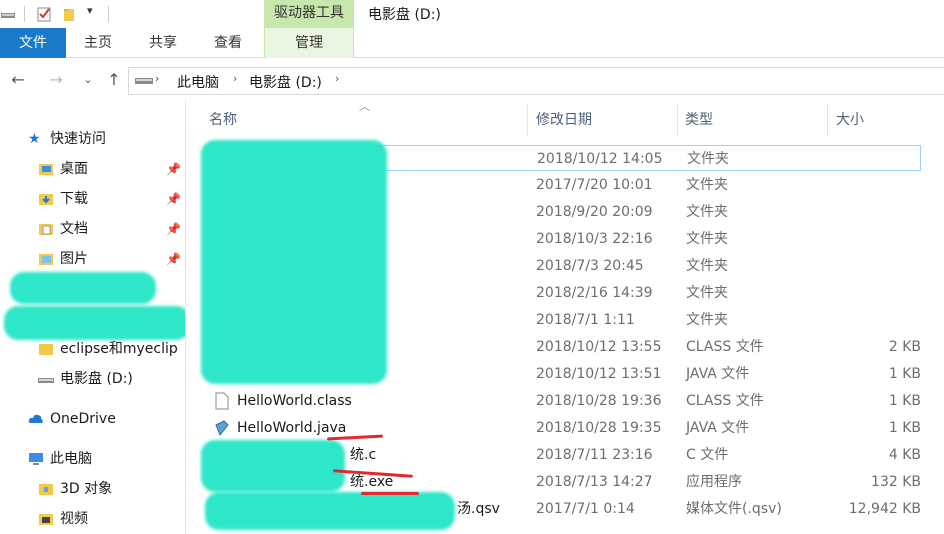  I want to click on pictures-folder-icon, so click(46, 259).